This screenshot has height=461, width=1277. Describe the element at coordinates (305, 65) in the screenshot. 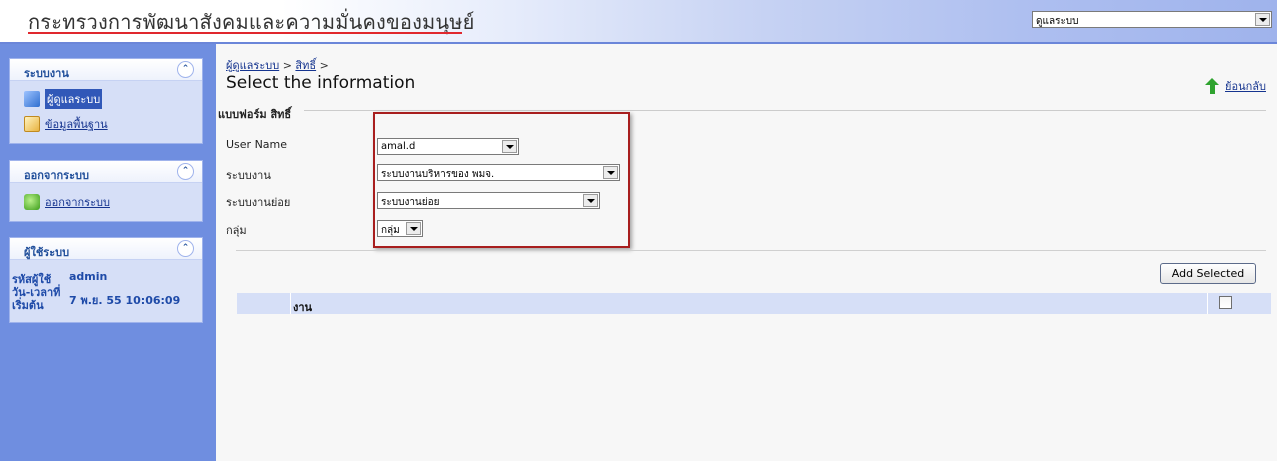

I see `breadcrumb-permission: สิทธิ์` at that location.